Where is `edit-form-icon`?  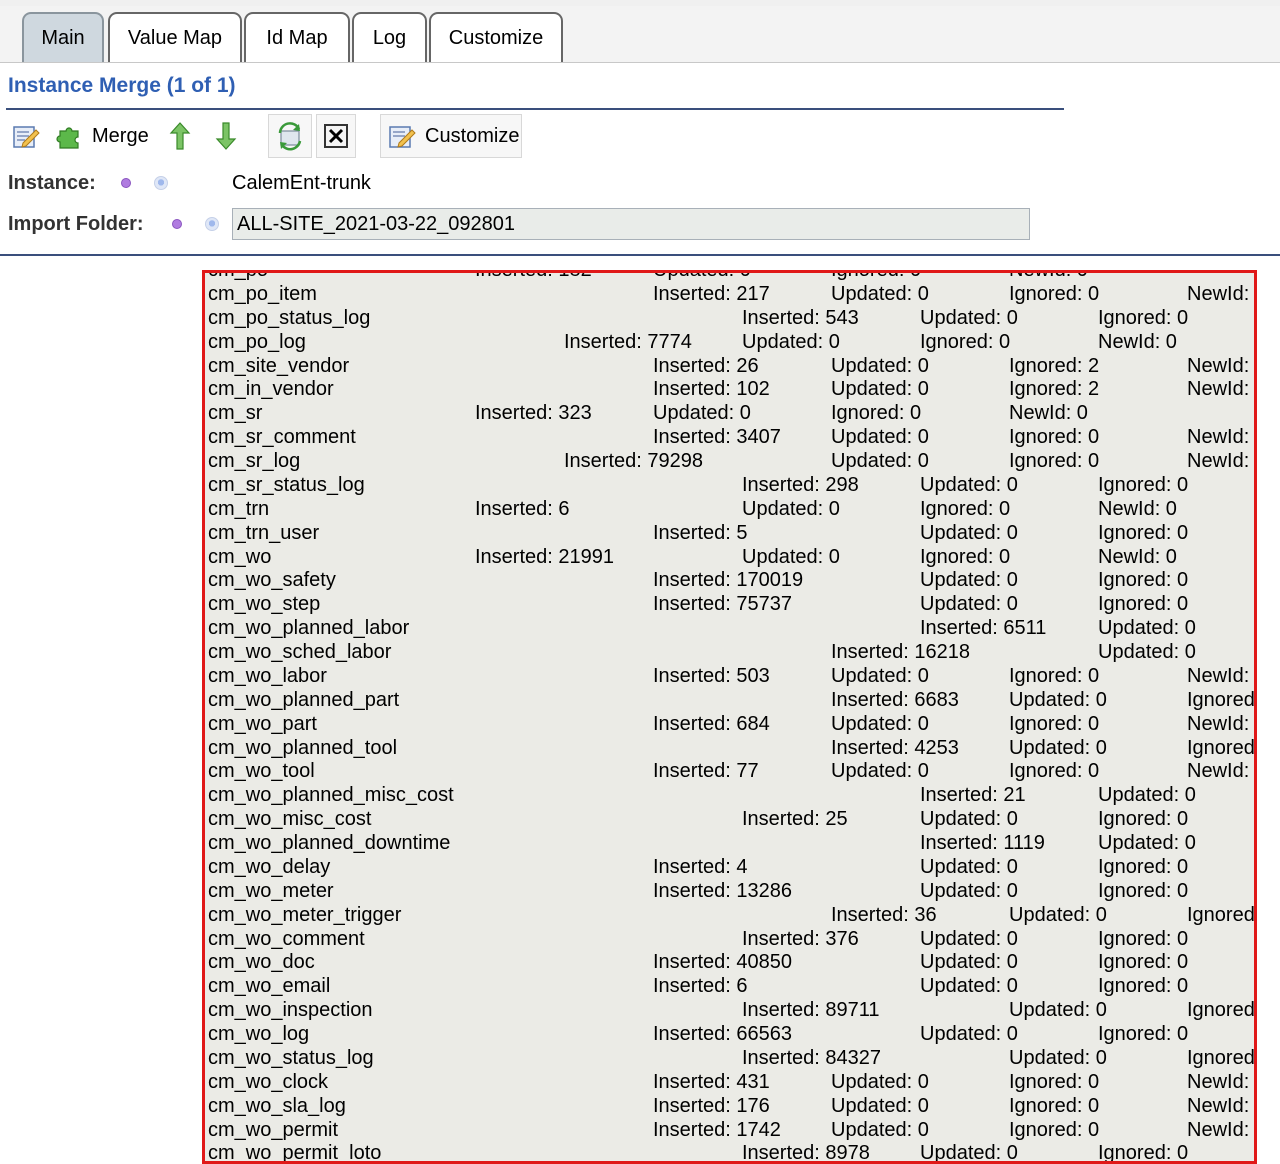 edit-form-icon is located at coordinates (26, 136).